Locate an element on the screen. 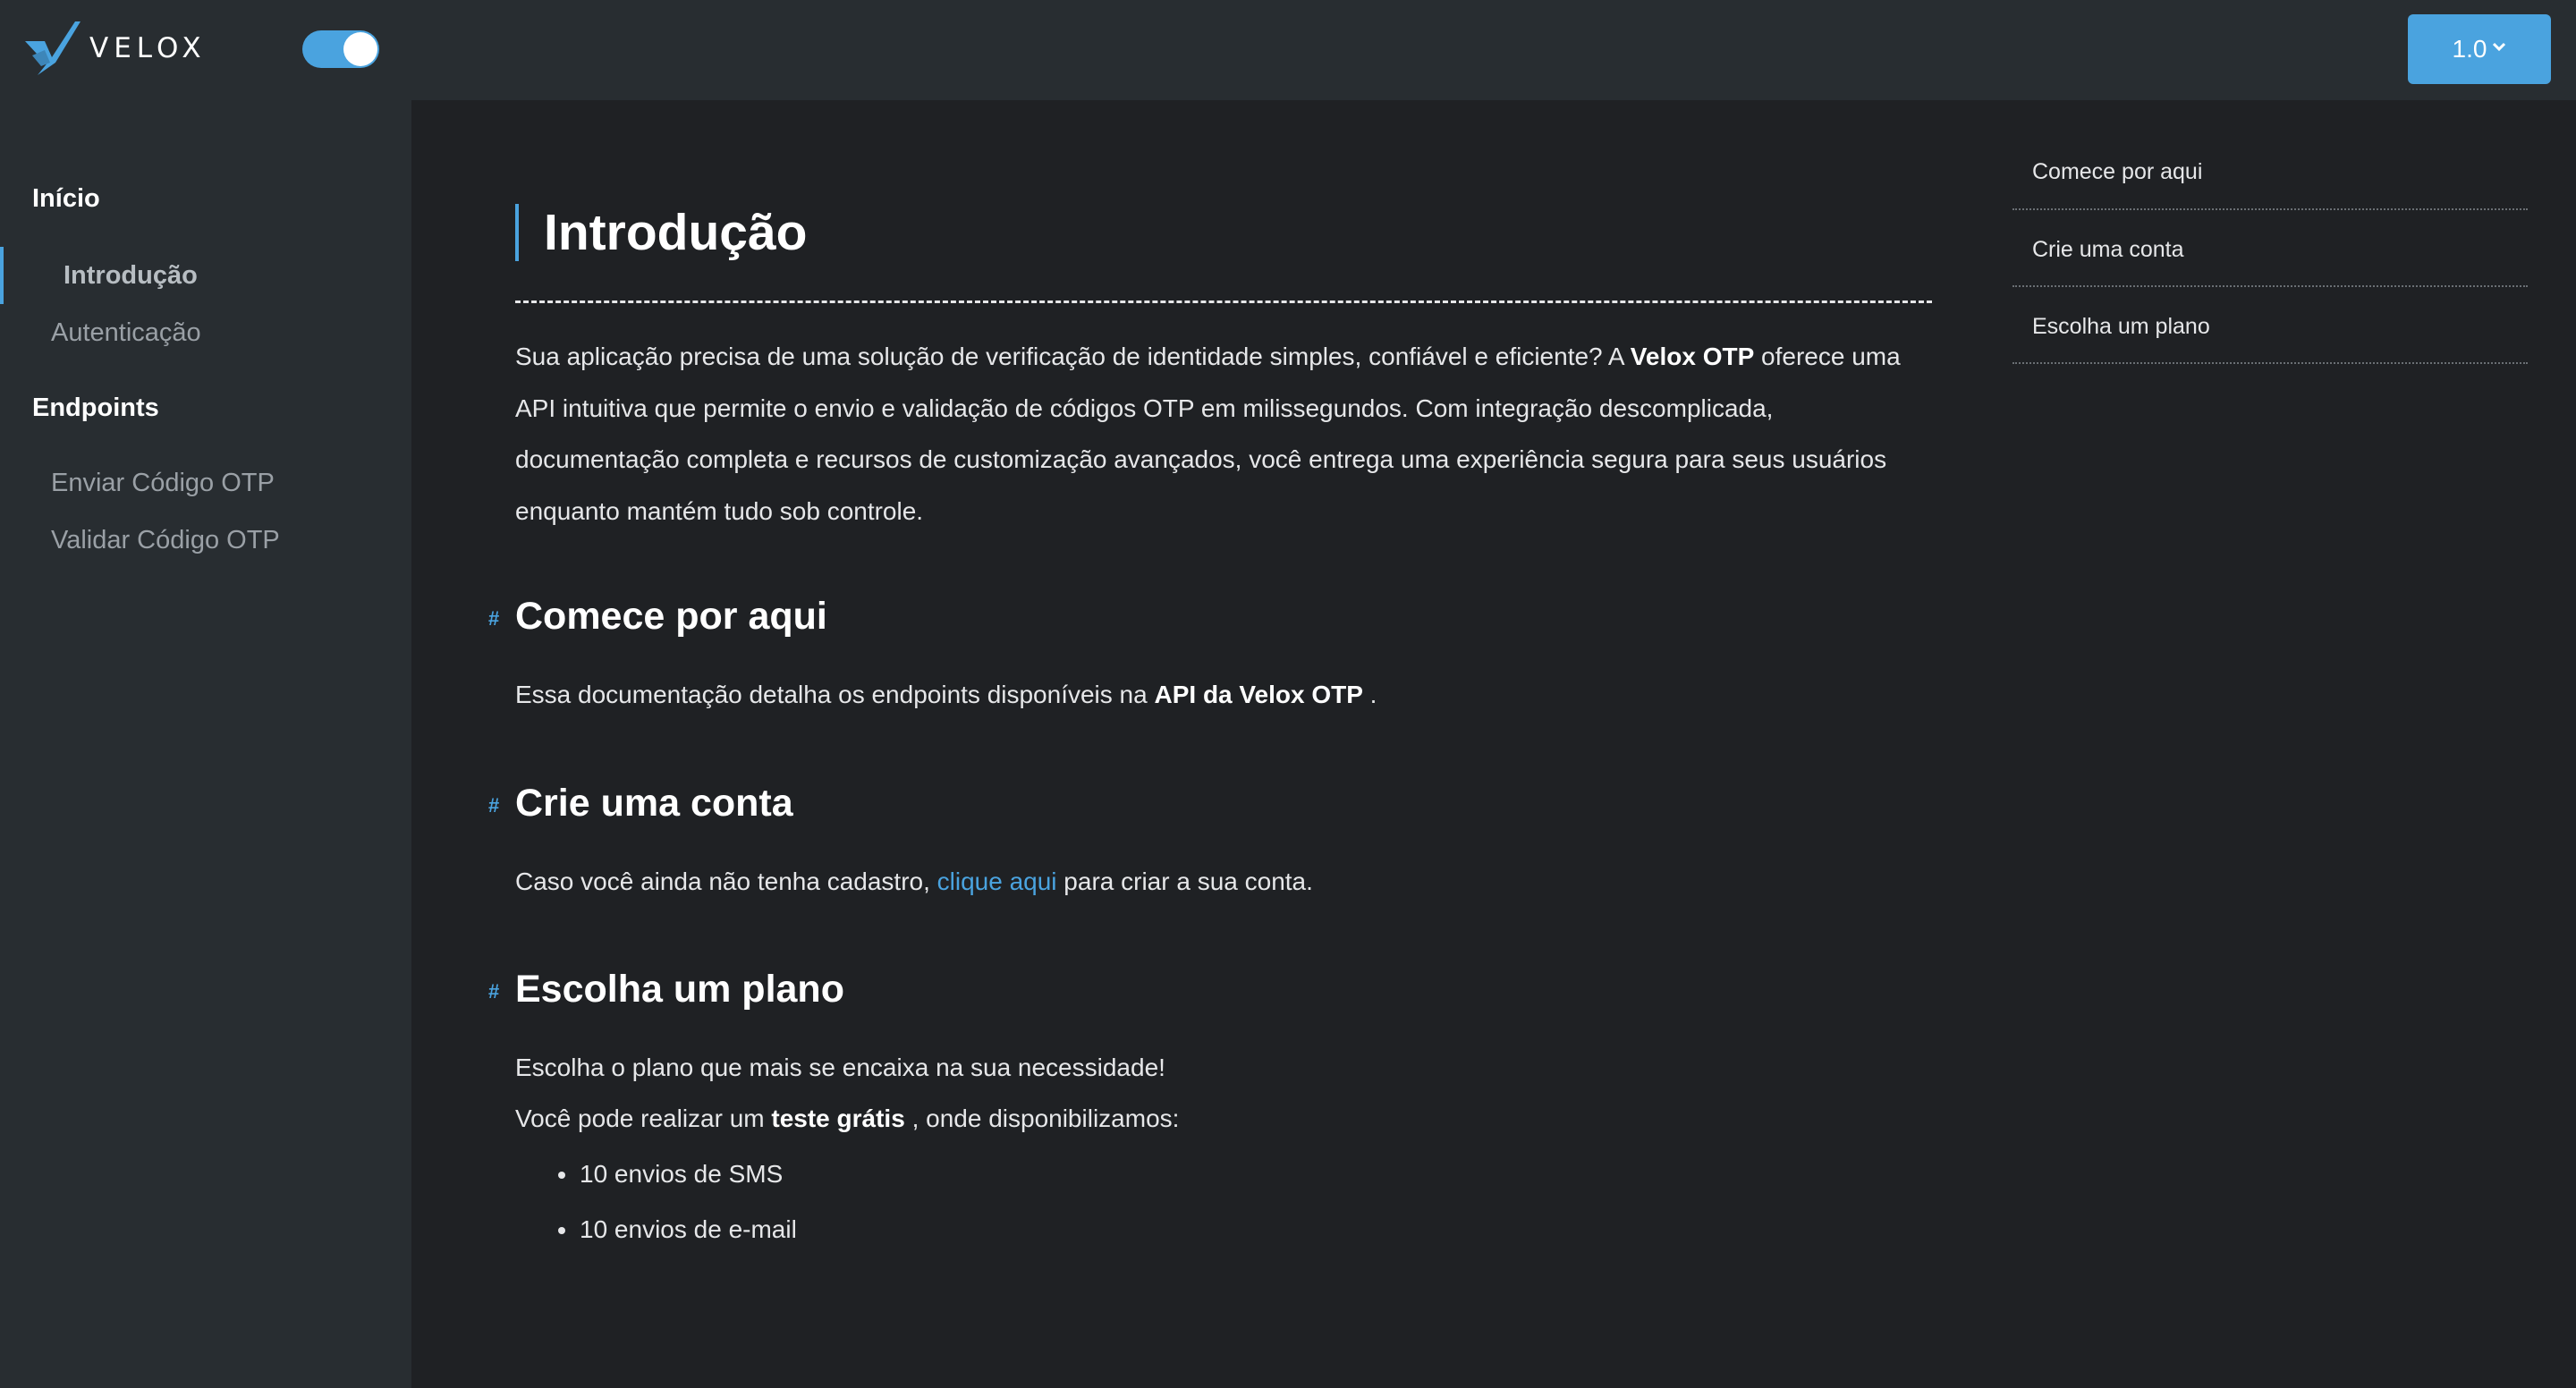  section-heading-escolha-text: Escolha um plano is located at coordinates (679, 989).